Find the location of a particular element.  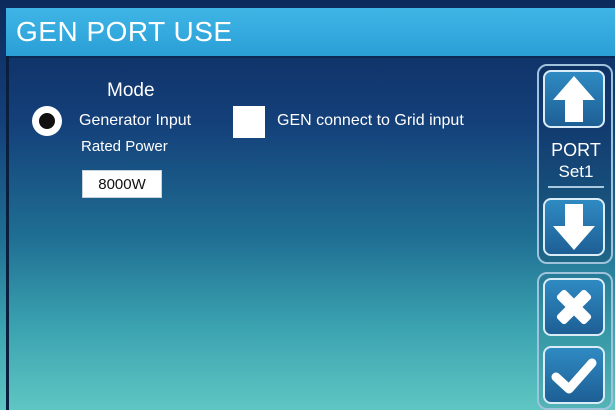

arrow-up-icon is located at coordinates (574, 99).